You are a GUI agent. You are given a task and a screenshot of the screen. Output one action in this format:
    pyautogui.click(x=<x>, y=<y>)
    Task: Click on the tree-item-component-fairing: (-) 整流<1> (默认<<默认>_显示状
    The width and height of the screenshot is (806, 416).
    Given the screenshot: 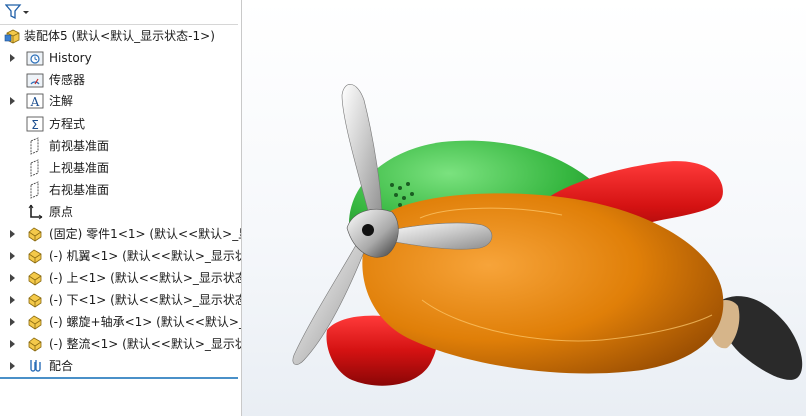 What is the action you would take?
    pyautogui.click(x=120, y=344)
    